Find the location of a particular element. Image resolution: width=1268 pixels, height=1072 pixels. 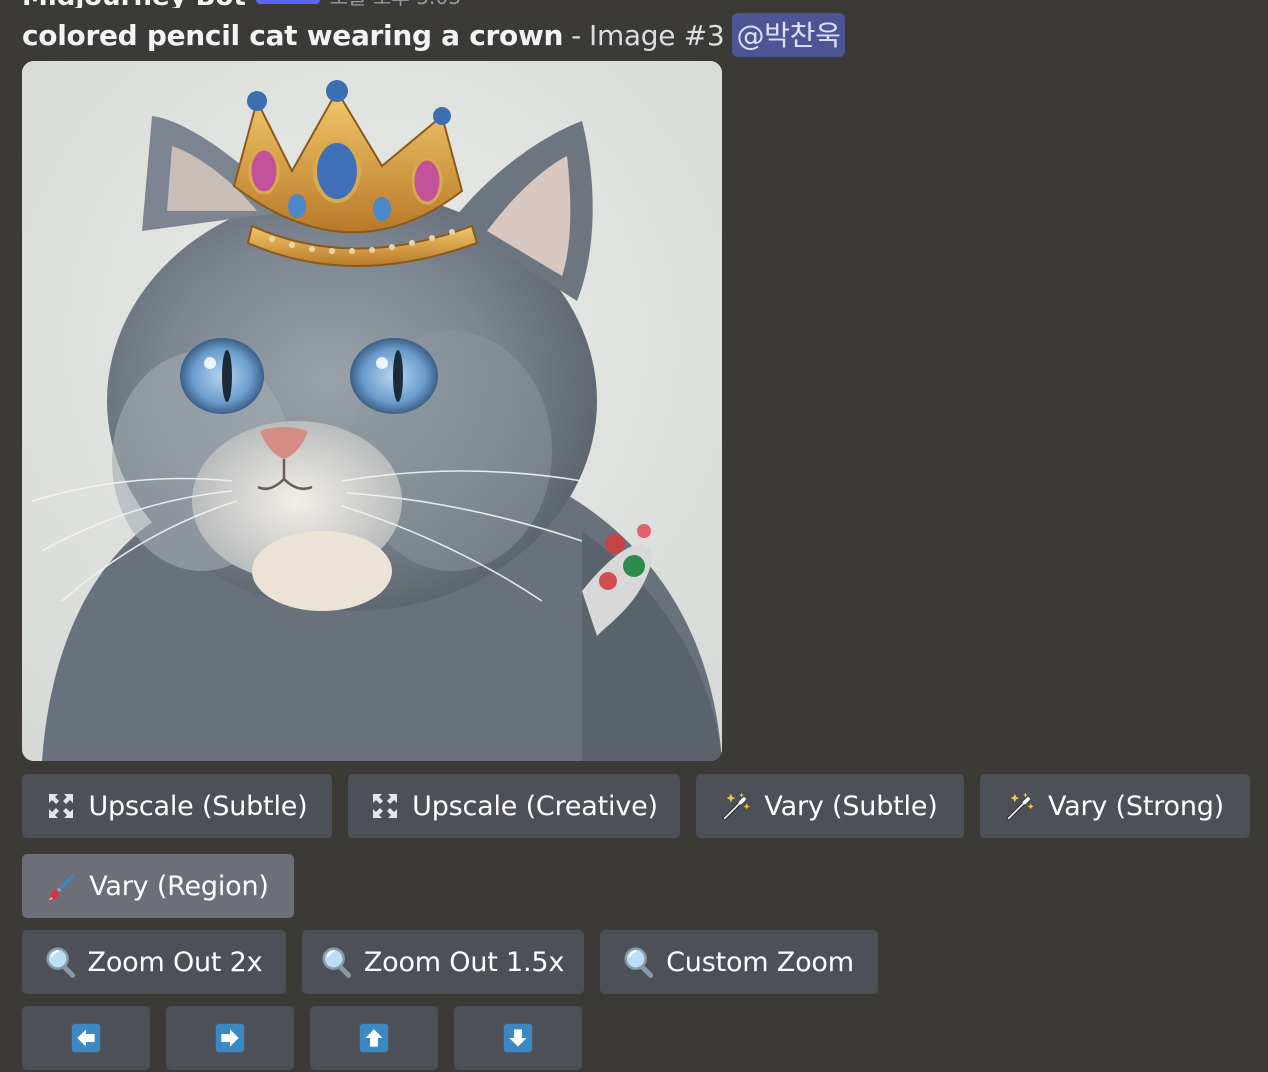

vary-strong-button: Vary (Strong) is located at coordinates (1115, 806).